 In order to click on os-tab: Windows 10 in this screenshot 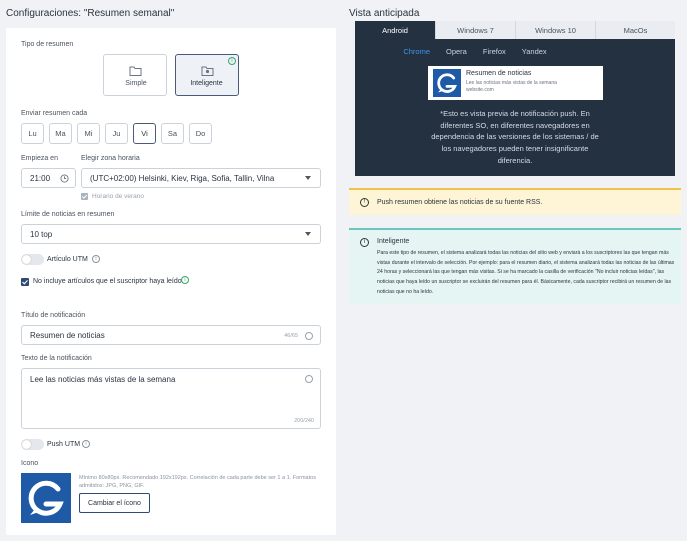, I will do `click(555, 30)`.